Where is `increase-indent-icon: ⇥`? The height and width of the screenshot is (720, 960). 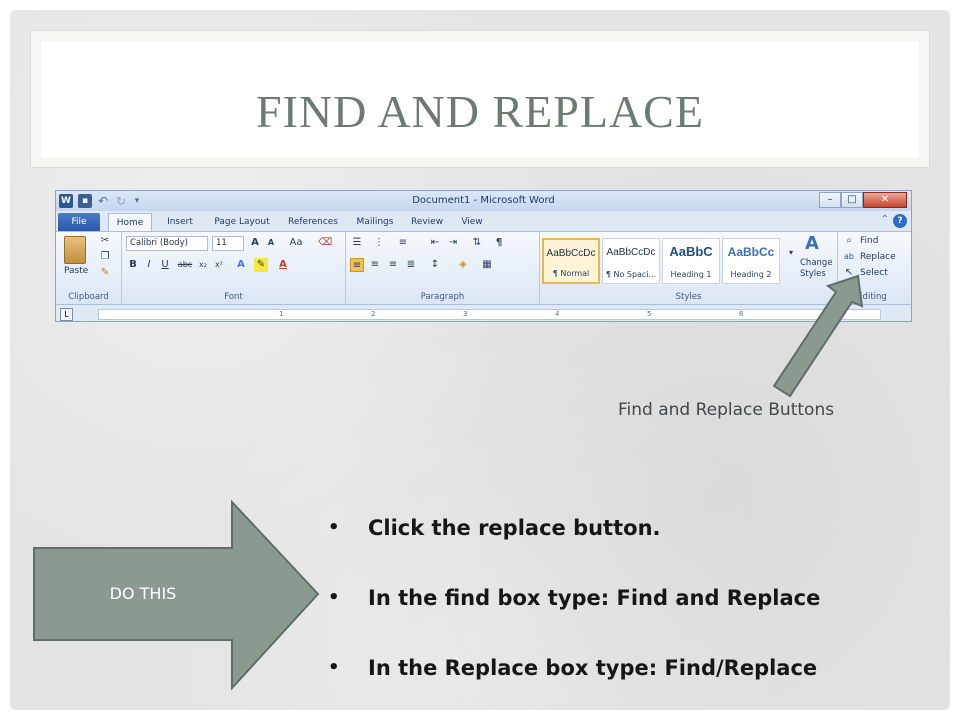 increase-indent-icon: ⇥ is located at coordinates (453, 243).